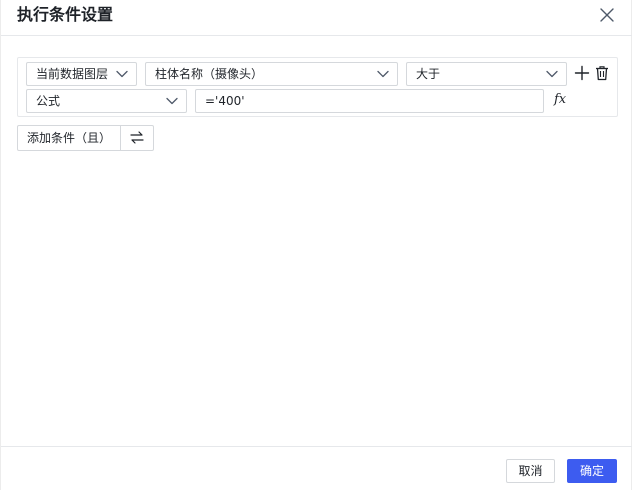 Image resolution: width=632 pixels, height=490 pixels. What do you see at coordinates (530, 471) in the screenshot?
I see `cancel-button: 取消` at bounding box center [530, 471].